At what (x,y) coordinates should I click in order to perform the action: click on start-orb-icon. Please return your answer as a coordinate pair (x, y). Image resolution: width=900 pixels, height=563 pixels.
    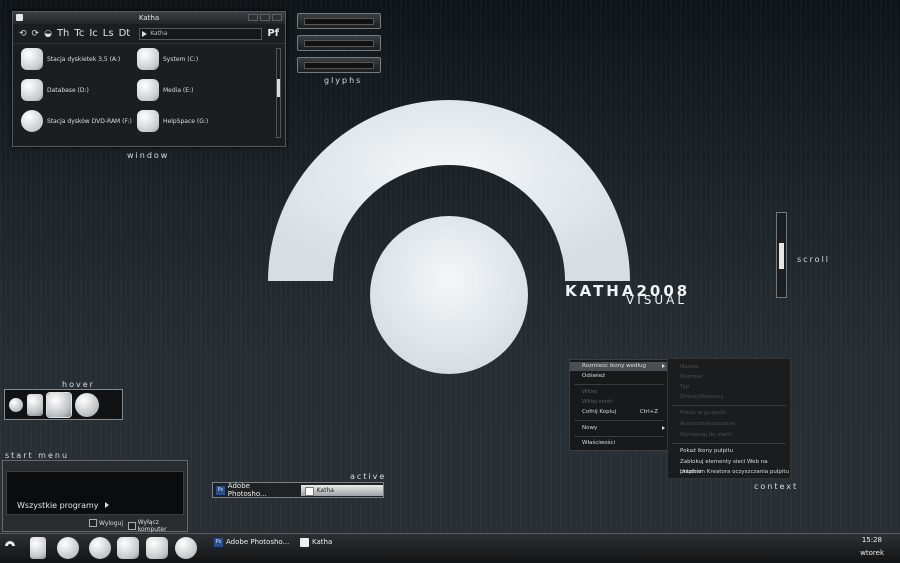
    Looking at the image, I should click on (16, 404).